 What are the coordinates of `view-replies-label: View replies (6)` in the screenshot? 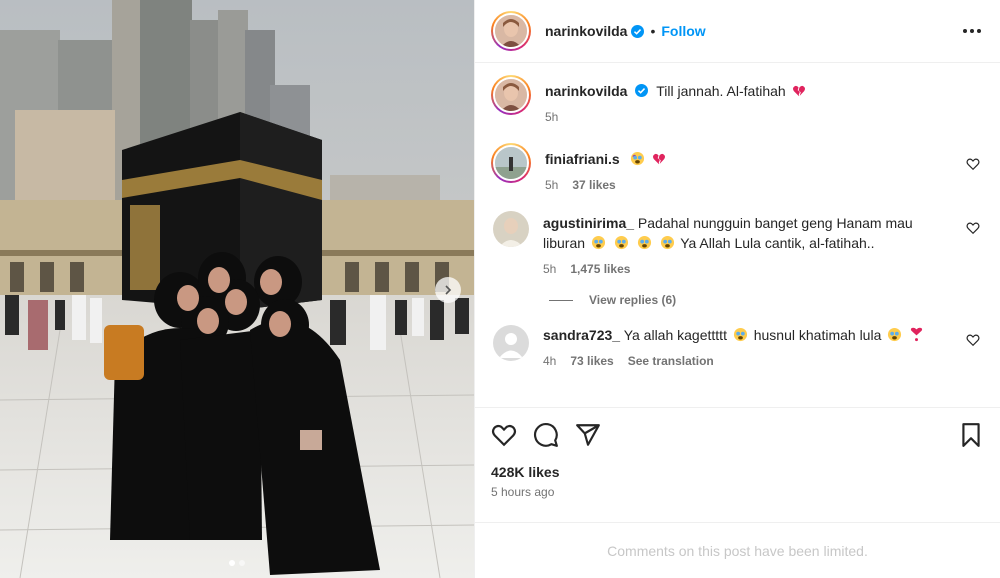 It's located at (633, 300).